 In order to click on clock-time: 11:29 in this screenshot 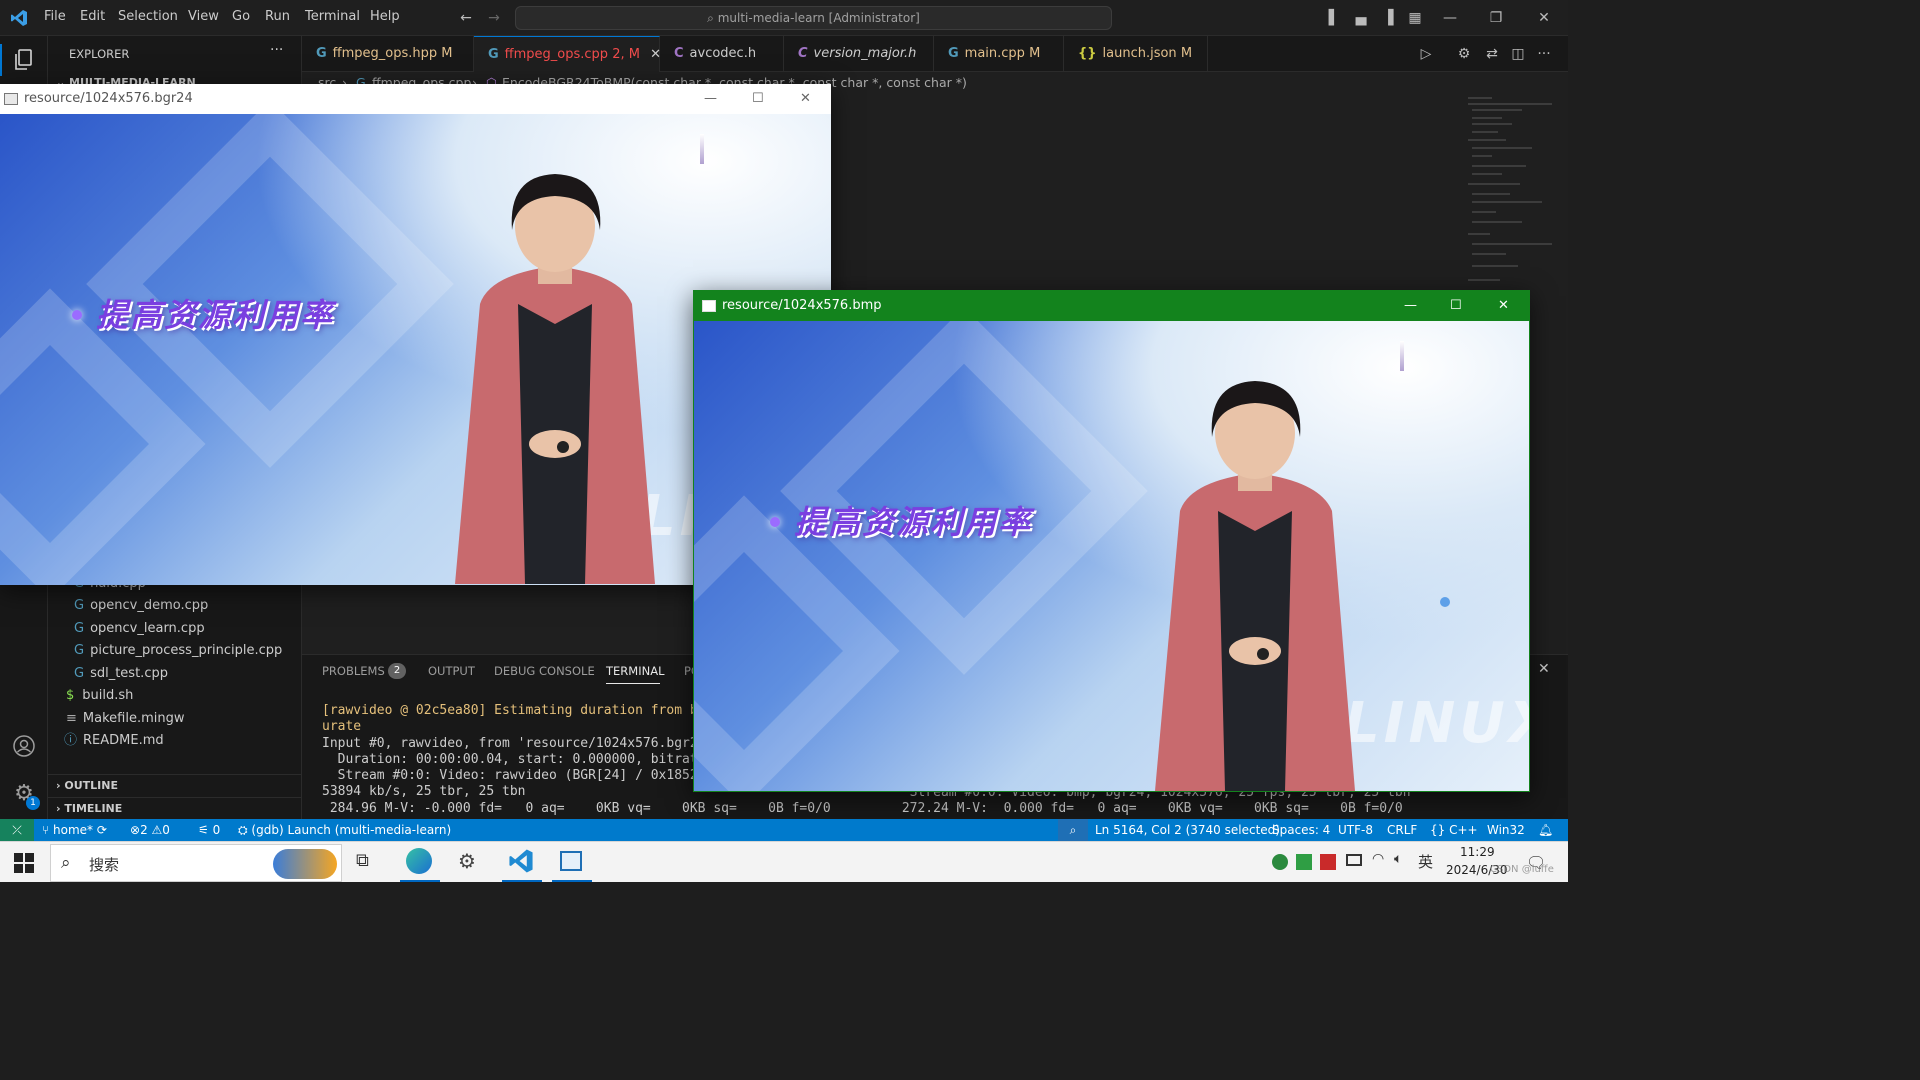, I will do `click(1477, 852)`.